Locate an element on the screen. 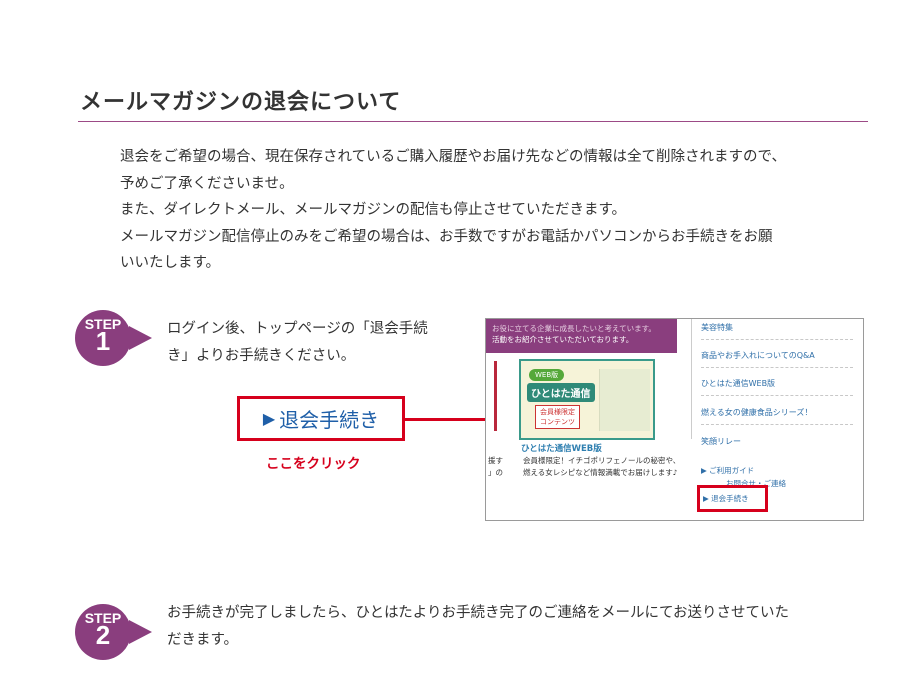 The width and height of the screenshot is (900, 690). shot-divider is located at coordinates (691, 379).